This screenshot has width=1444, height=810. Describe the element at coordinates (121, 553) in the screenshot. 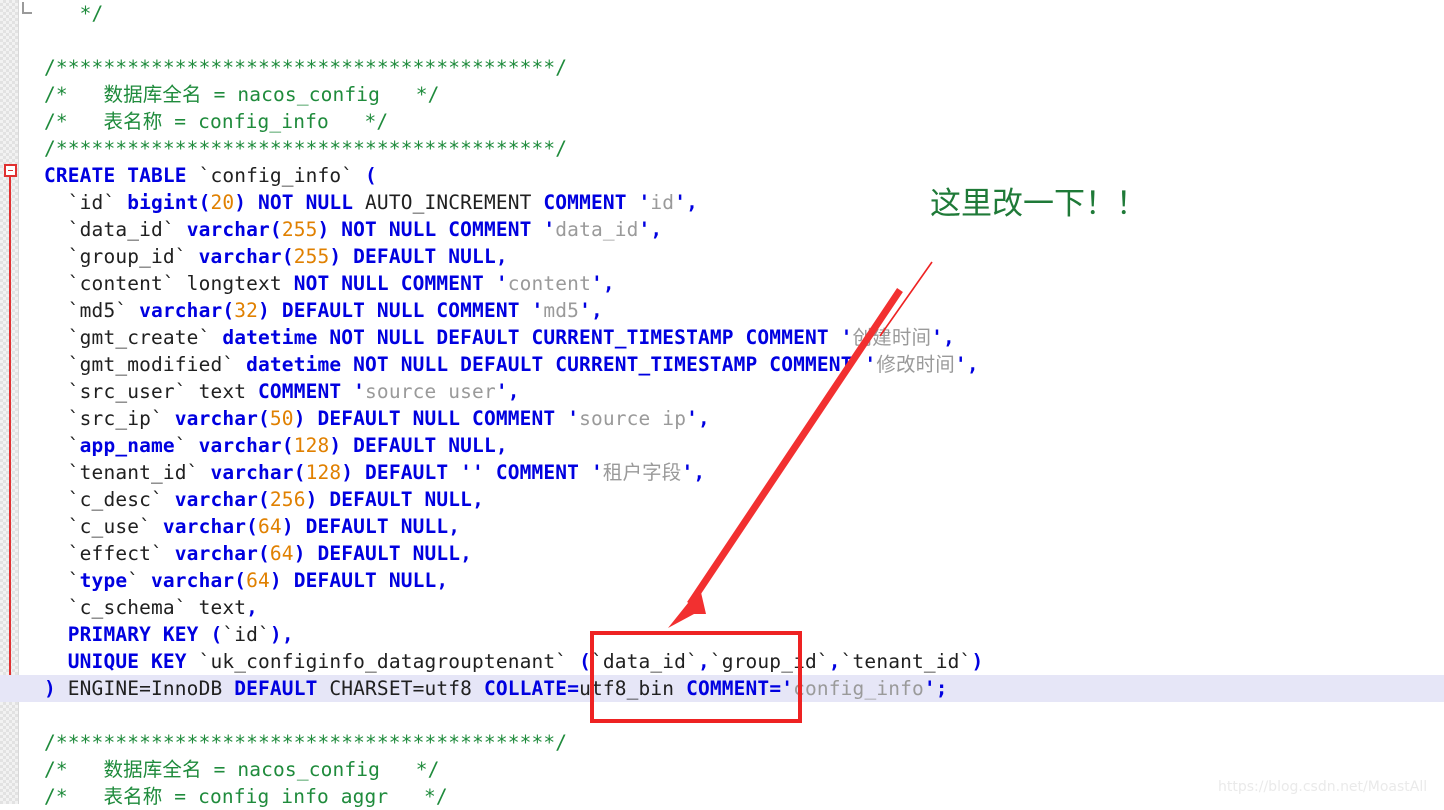

I see `code-token: `effect`` at that location.